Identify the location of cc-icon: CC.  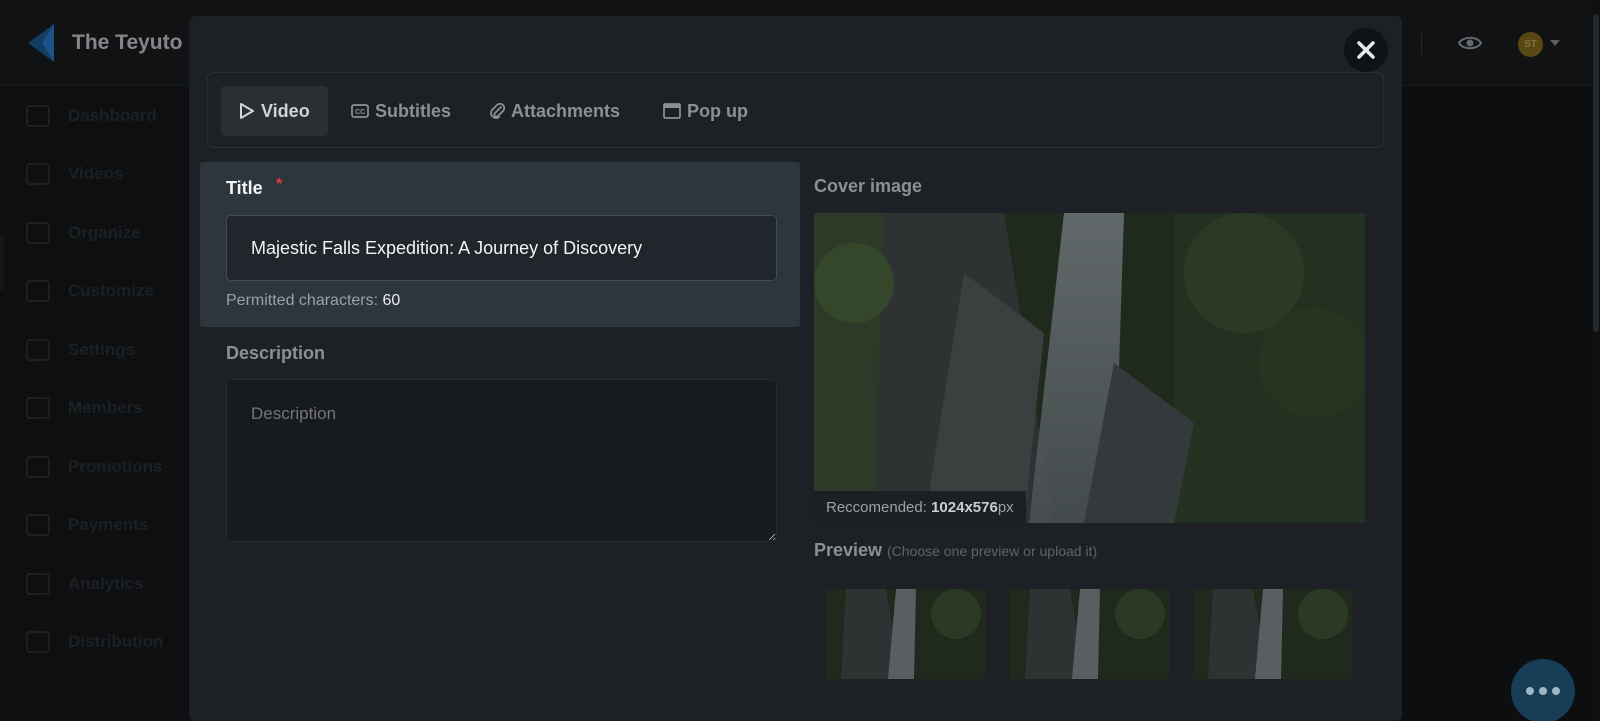
(360, 111).